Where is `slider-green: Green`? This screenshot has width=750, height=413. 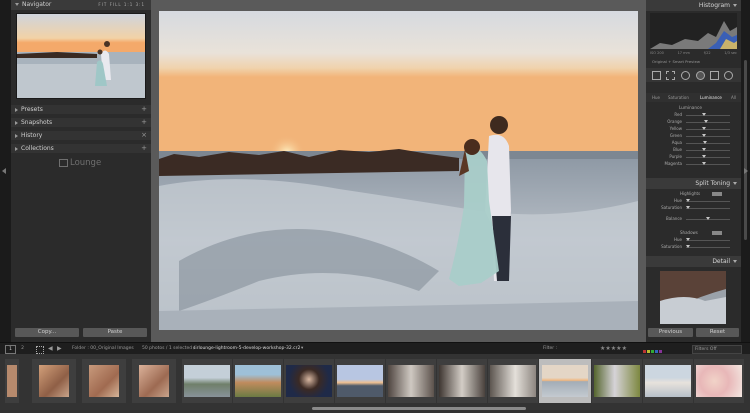
slider-green: Green is located at coordinates (693, 136).